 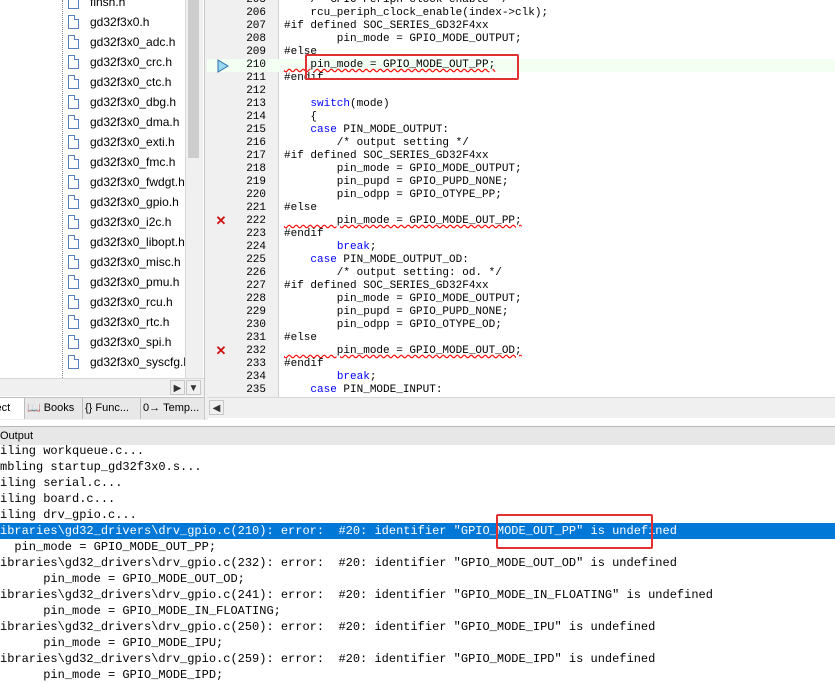 What do you see at coordinates (521, 325) in the screenshot?
I see `code-line: 230 pin_odpp = GPIO_OTYPE_OD;` at bounding box center [521, 325].